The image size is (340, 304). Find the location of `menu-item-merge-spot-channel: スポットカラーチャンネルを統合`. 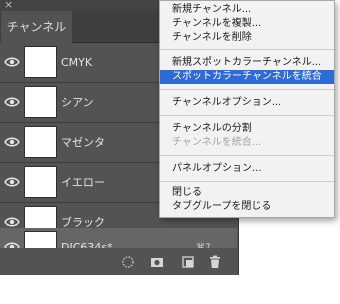

menu-item-merge-spot-channel: スポットカラーチャンネルを統合 is located at coordinates (247, 77).